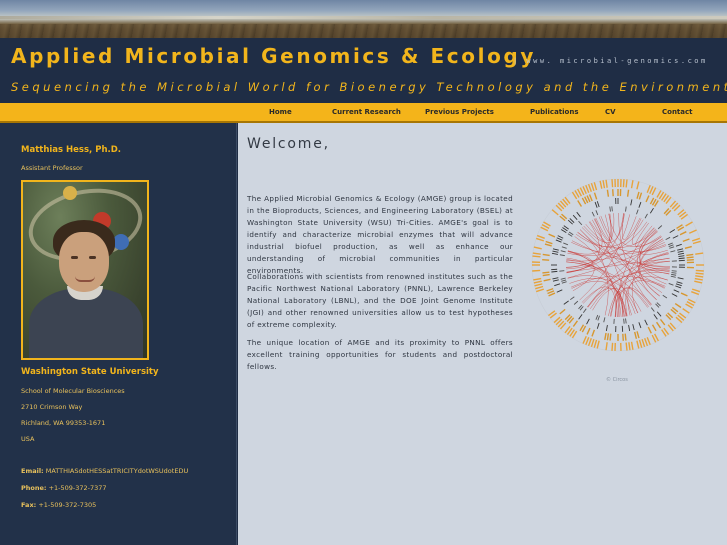  I want to click on banner-horizon, so click(363, 17).